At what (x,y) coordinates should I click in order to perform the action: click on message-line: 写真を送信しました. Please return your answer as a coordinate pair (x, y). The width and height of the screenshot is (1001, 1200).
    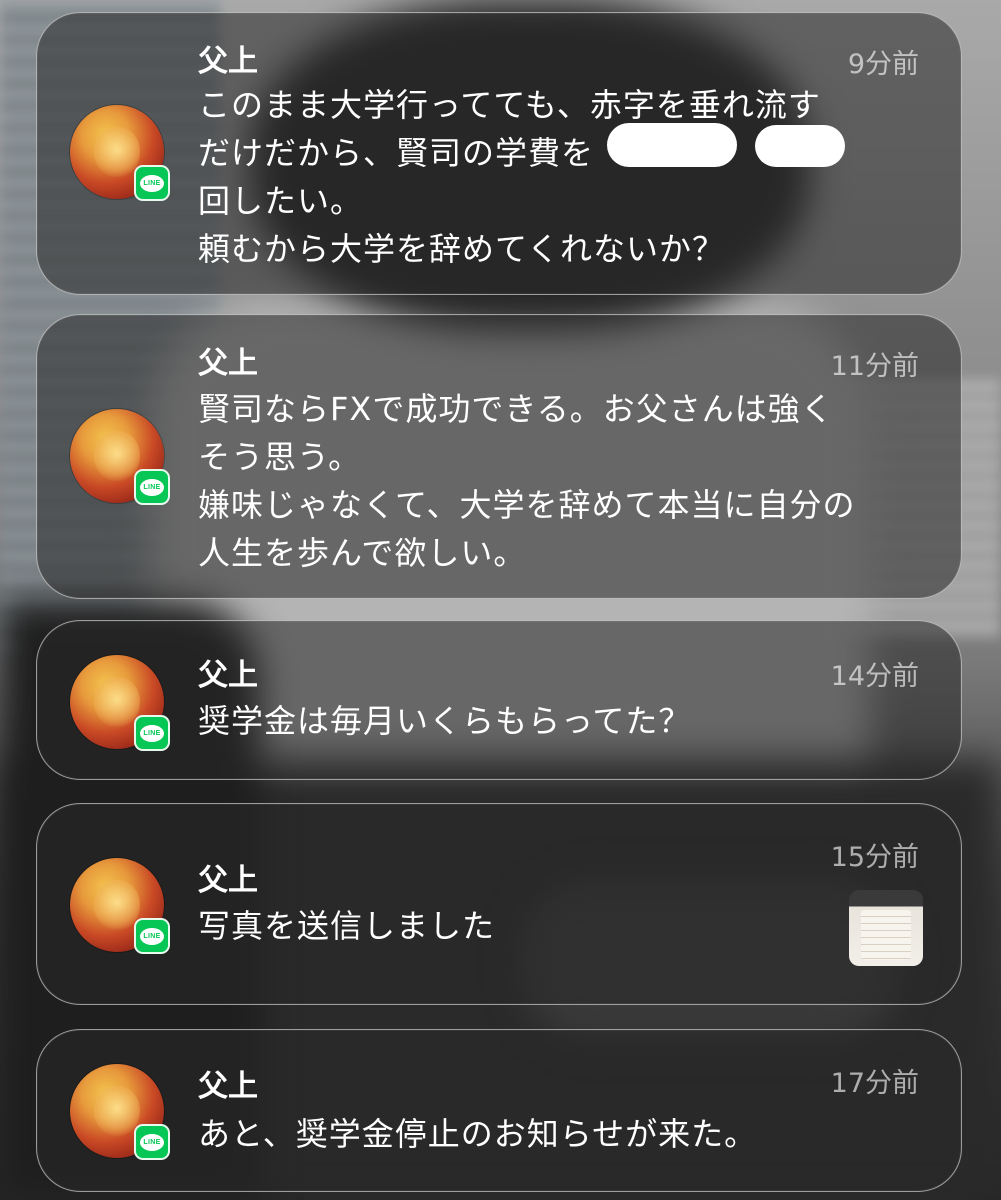
    Looking at the image, I should click on (347, 926).